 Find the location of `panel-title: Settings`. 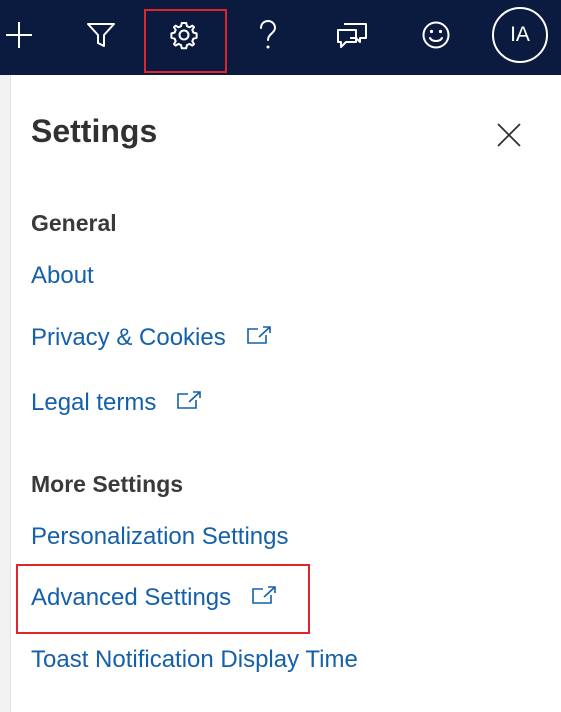

panel-title: Settings is located at coordinates (94, 131).